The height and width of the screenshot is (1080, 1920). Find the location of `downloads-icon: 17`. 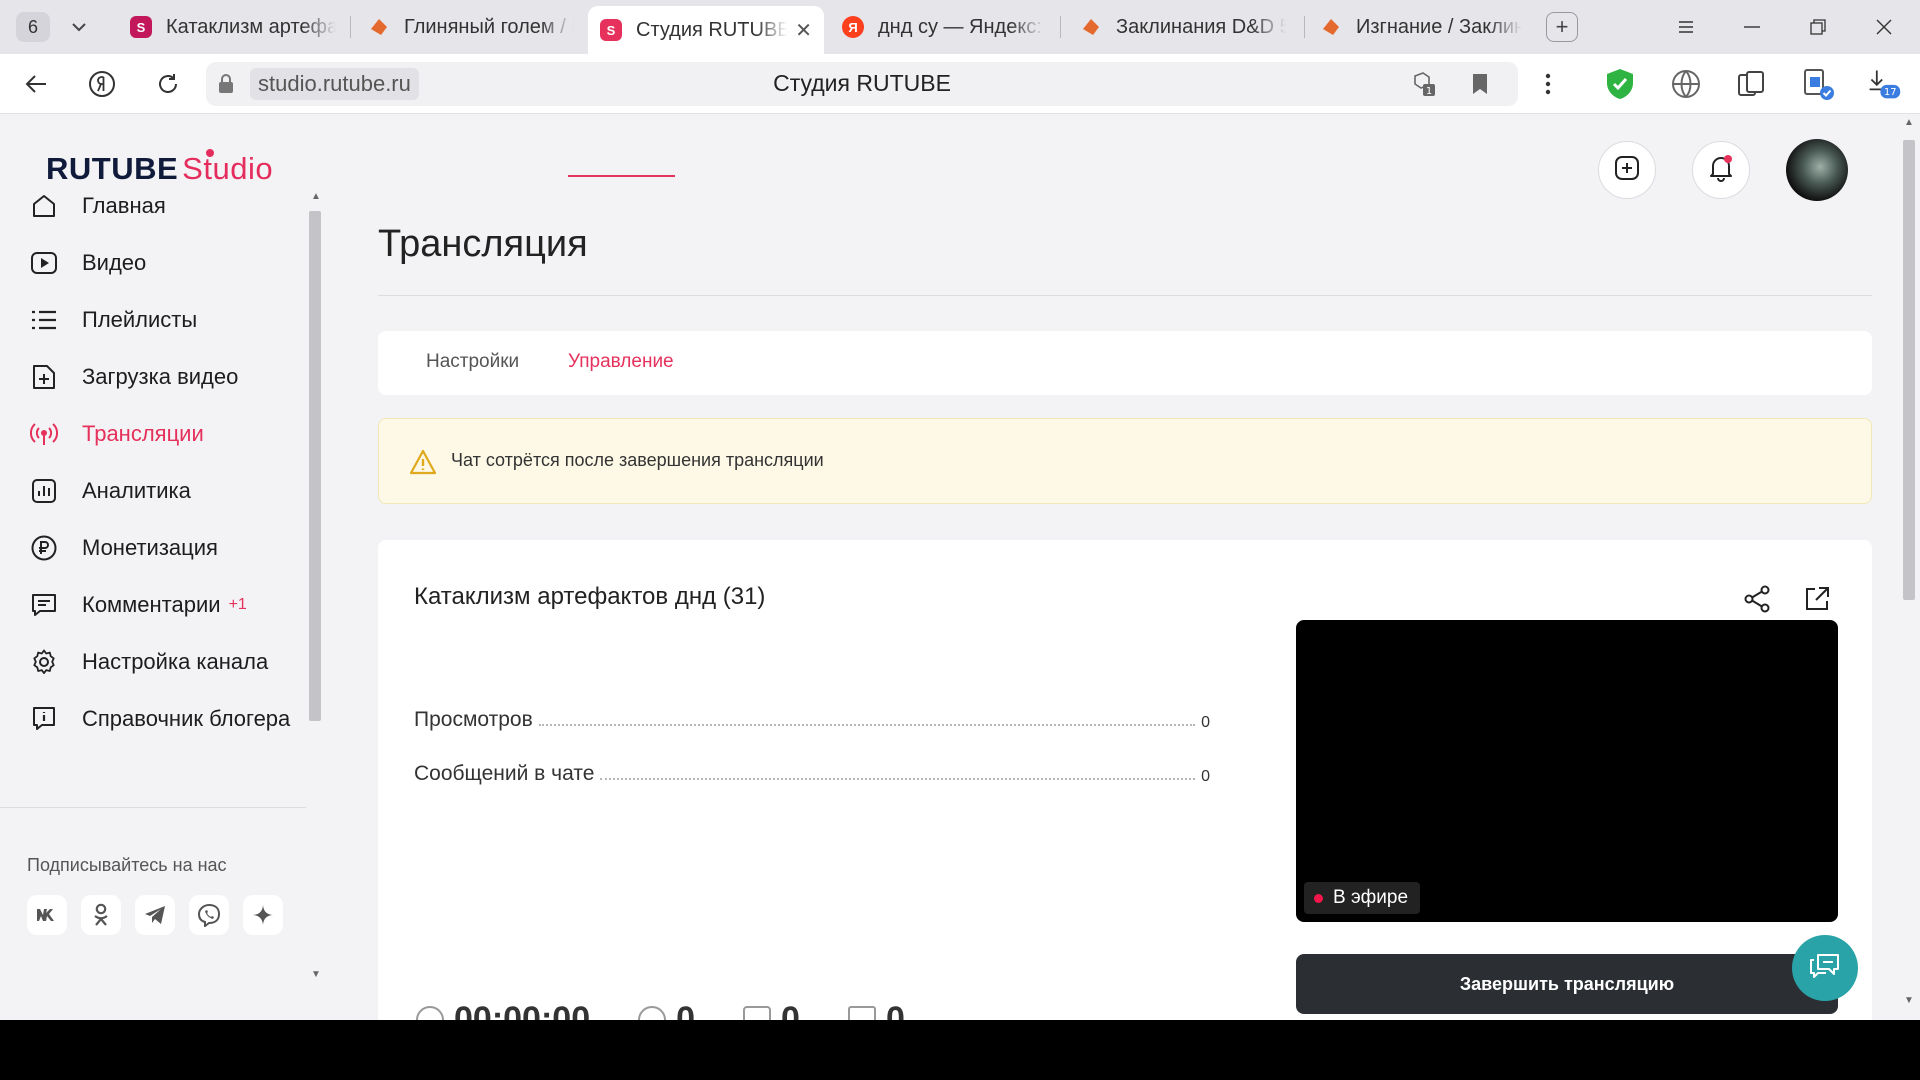

downloads-icon: 17 is located at coordinates (1884, 84).